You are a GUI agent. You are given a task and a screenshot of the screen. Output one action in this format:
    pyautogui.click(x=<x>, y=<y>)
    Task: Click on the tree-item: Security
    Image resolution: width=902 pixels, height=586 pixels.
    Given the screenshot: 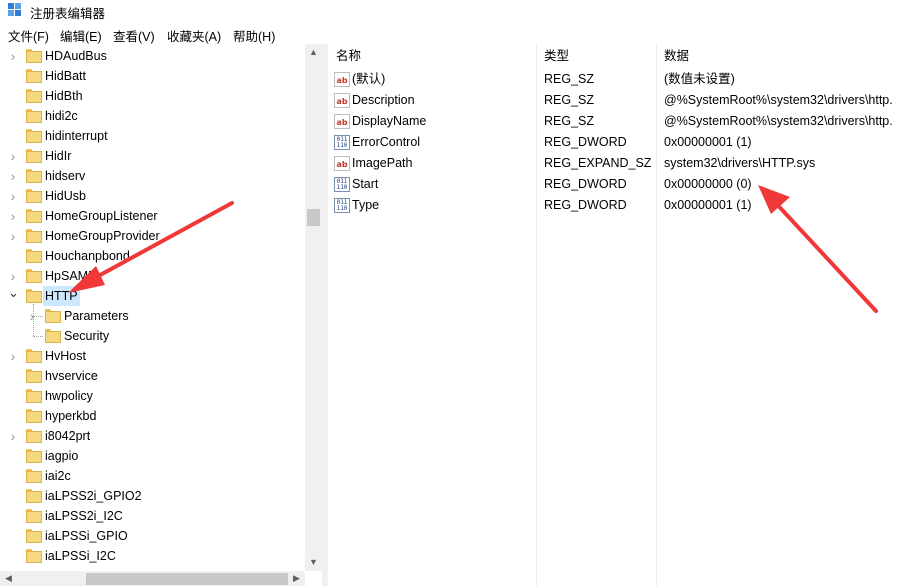 What is the action you would take?
    pyautogui.click(x=152, y=336)
    